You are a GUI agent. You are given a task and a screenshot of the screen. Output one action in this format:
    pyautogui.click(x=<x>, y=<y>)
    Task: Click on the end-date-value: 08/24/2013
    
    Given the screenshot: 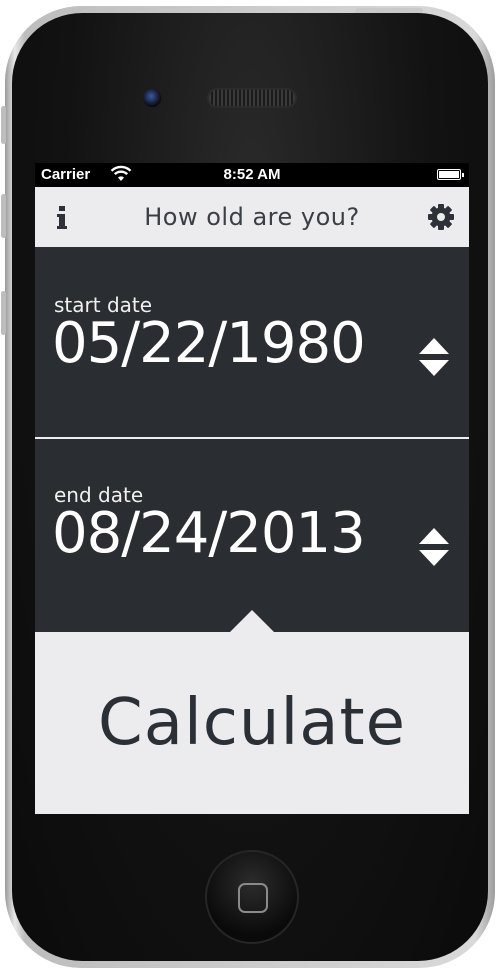 What is the action you would take?
    pyautogui.click(x=209, y=533)
    